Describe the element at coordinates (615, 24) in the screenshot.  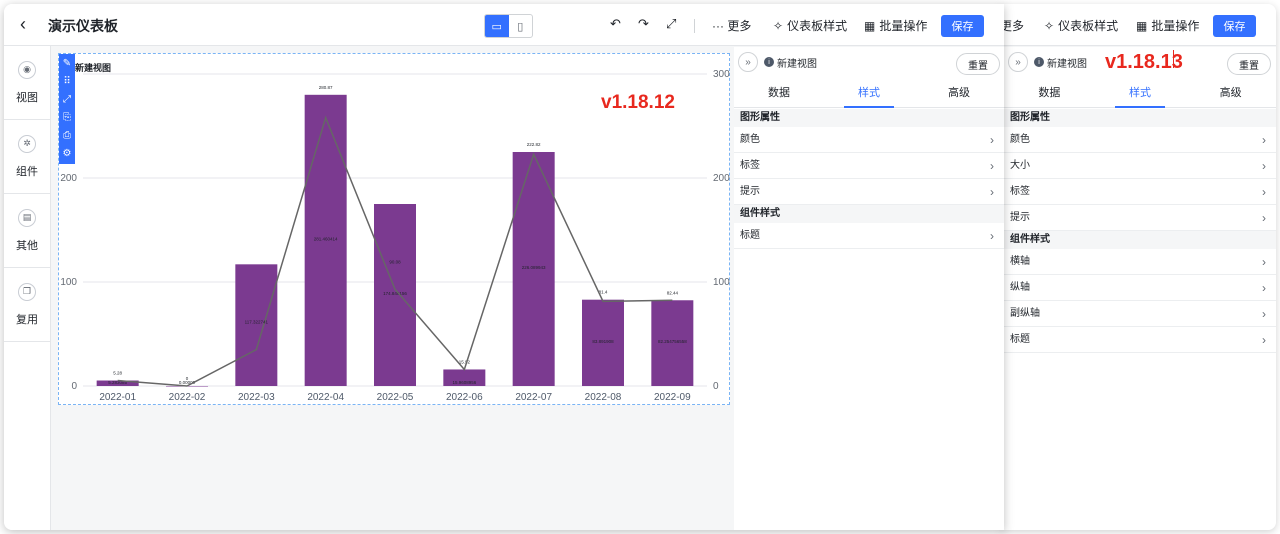
I see `undo-icon: ↶` at that location.